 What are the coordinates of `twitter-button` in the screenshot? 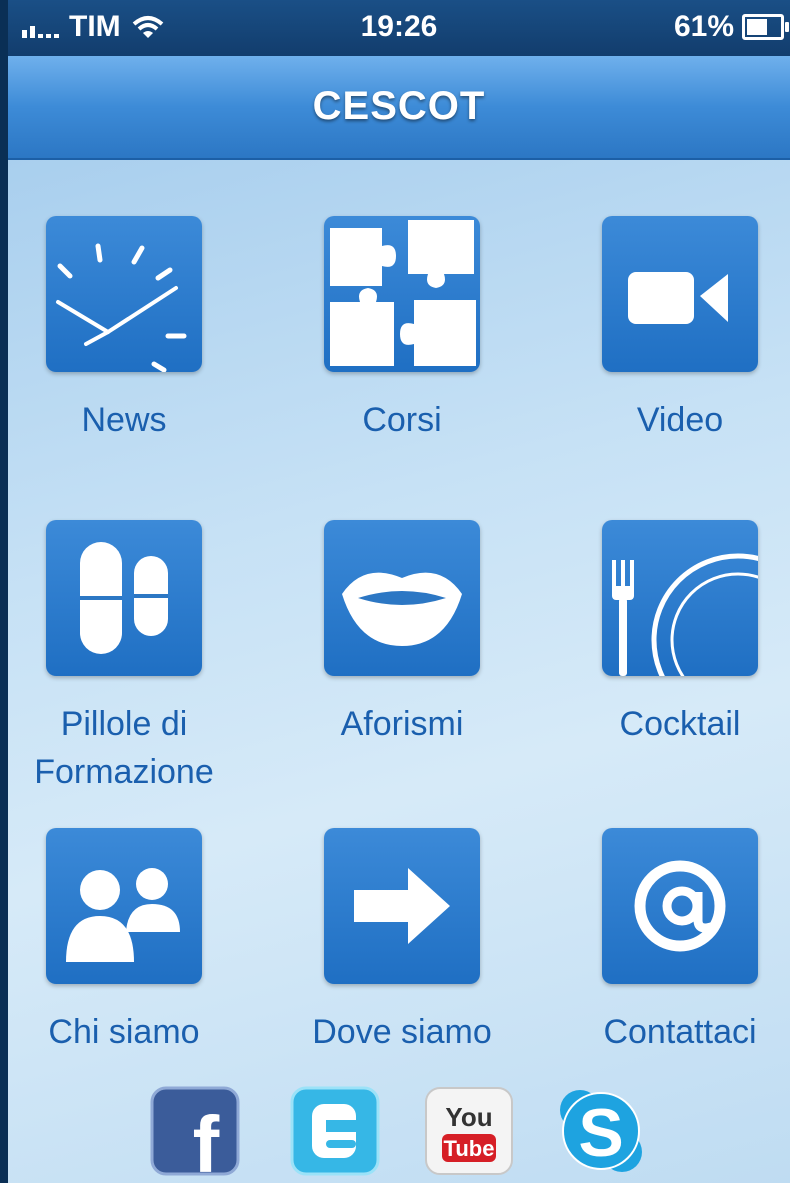 It's located at (335, 1131).